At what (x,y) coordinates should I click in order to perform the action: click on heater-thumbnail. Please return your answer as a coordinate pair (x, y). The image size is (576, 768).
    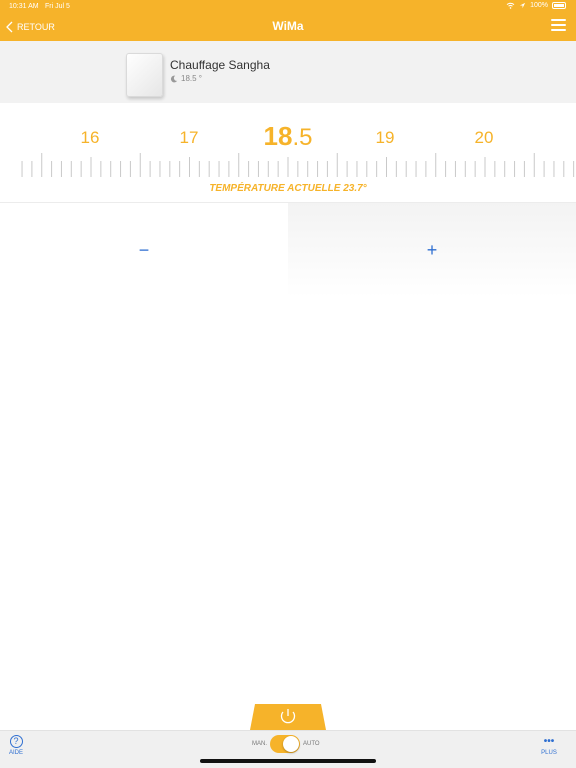
    Looking at the image, I should click on (144, 75).